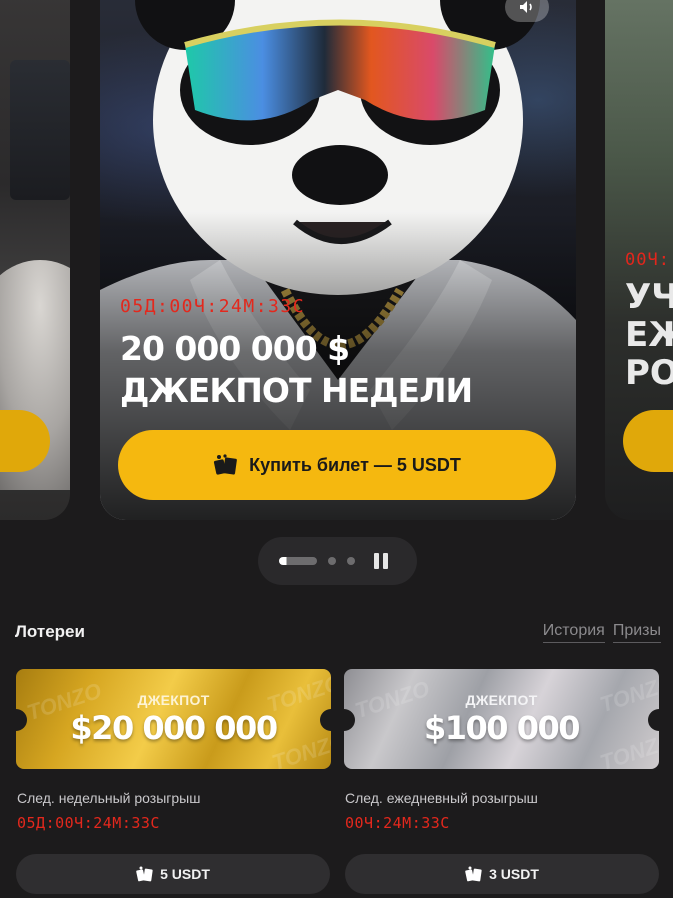  What do you see at coordinates (35, 260) in the screenshot?
I see `carousel-slide-previous` at bounding box center [35, 260].